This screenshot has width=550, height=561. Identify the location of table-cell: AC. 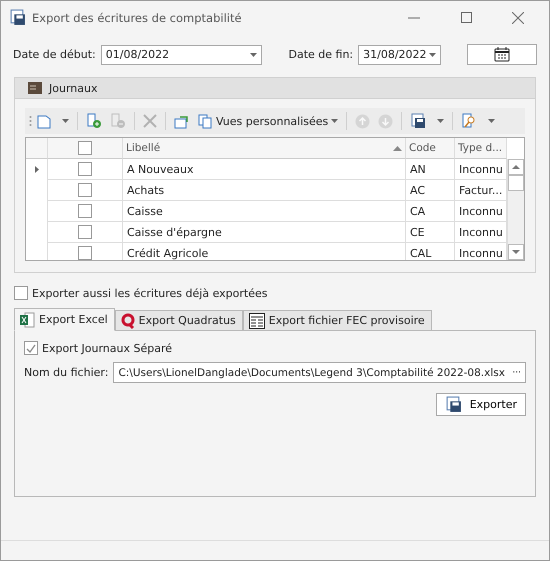
(430, 190).